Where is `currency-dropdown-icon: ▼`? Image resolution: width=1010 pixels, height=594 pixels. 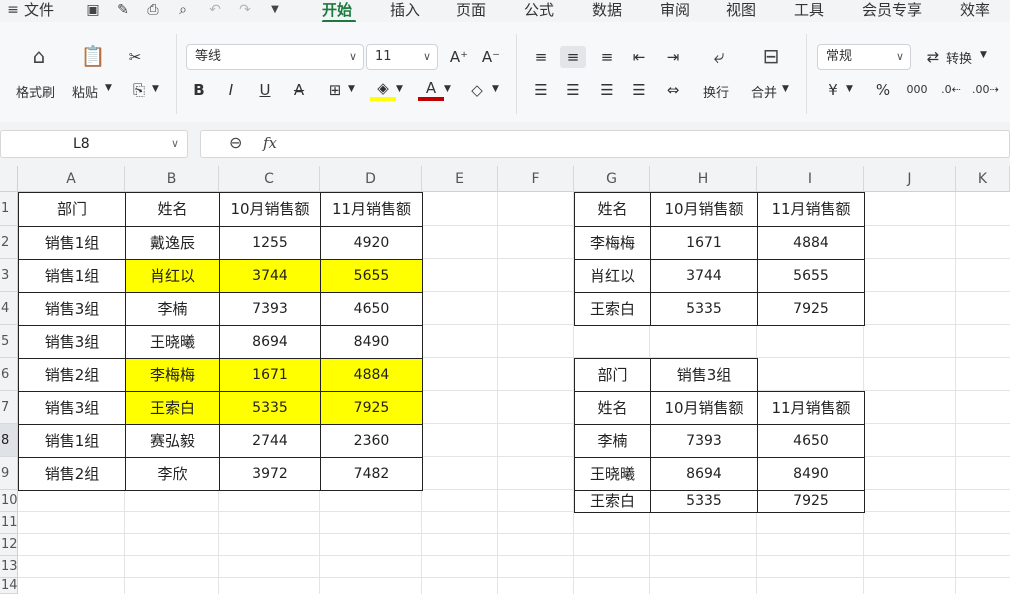
currency-dropdown-icon: ▼ is located at coordinates (849, 89).